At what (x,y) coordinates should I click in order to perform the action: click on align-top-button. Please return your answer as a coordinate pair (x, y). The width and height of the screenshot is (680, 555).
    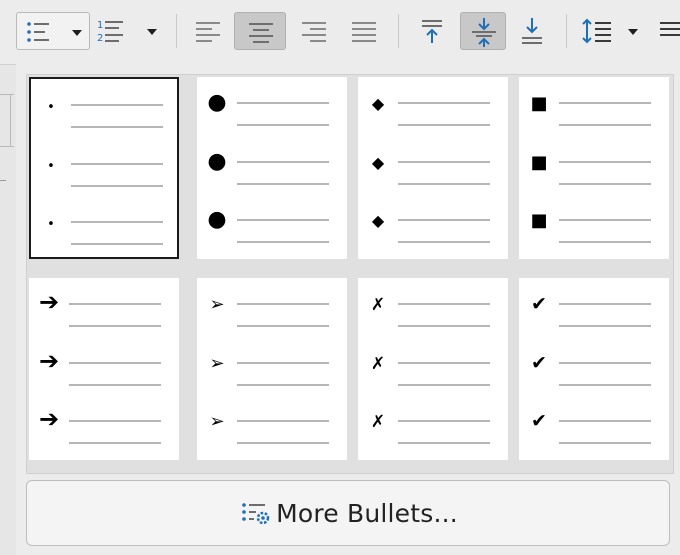
    Looking at the image, I should click on (432, 31).